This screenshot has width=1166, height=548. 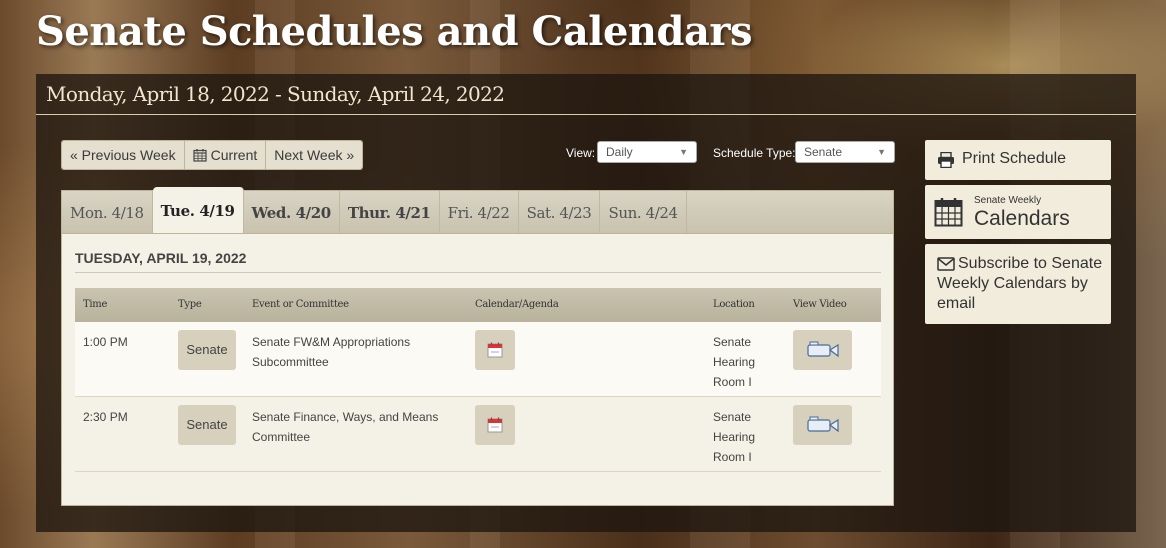 I want to click on weekly-calendars-large-label: Calendars, so click(x=1022, y=218).